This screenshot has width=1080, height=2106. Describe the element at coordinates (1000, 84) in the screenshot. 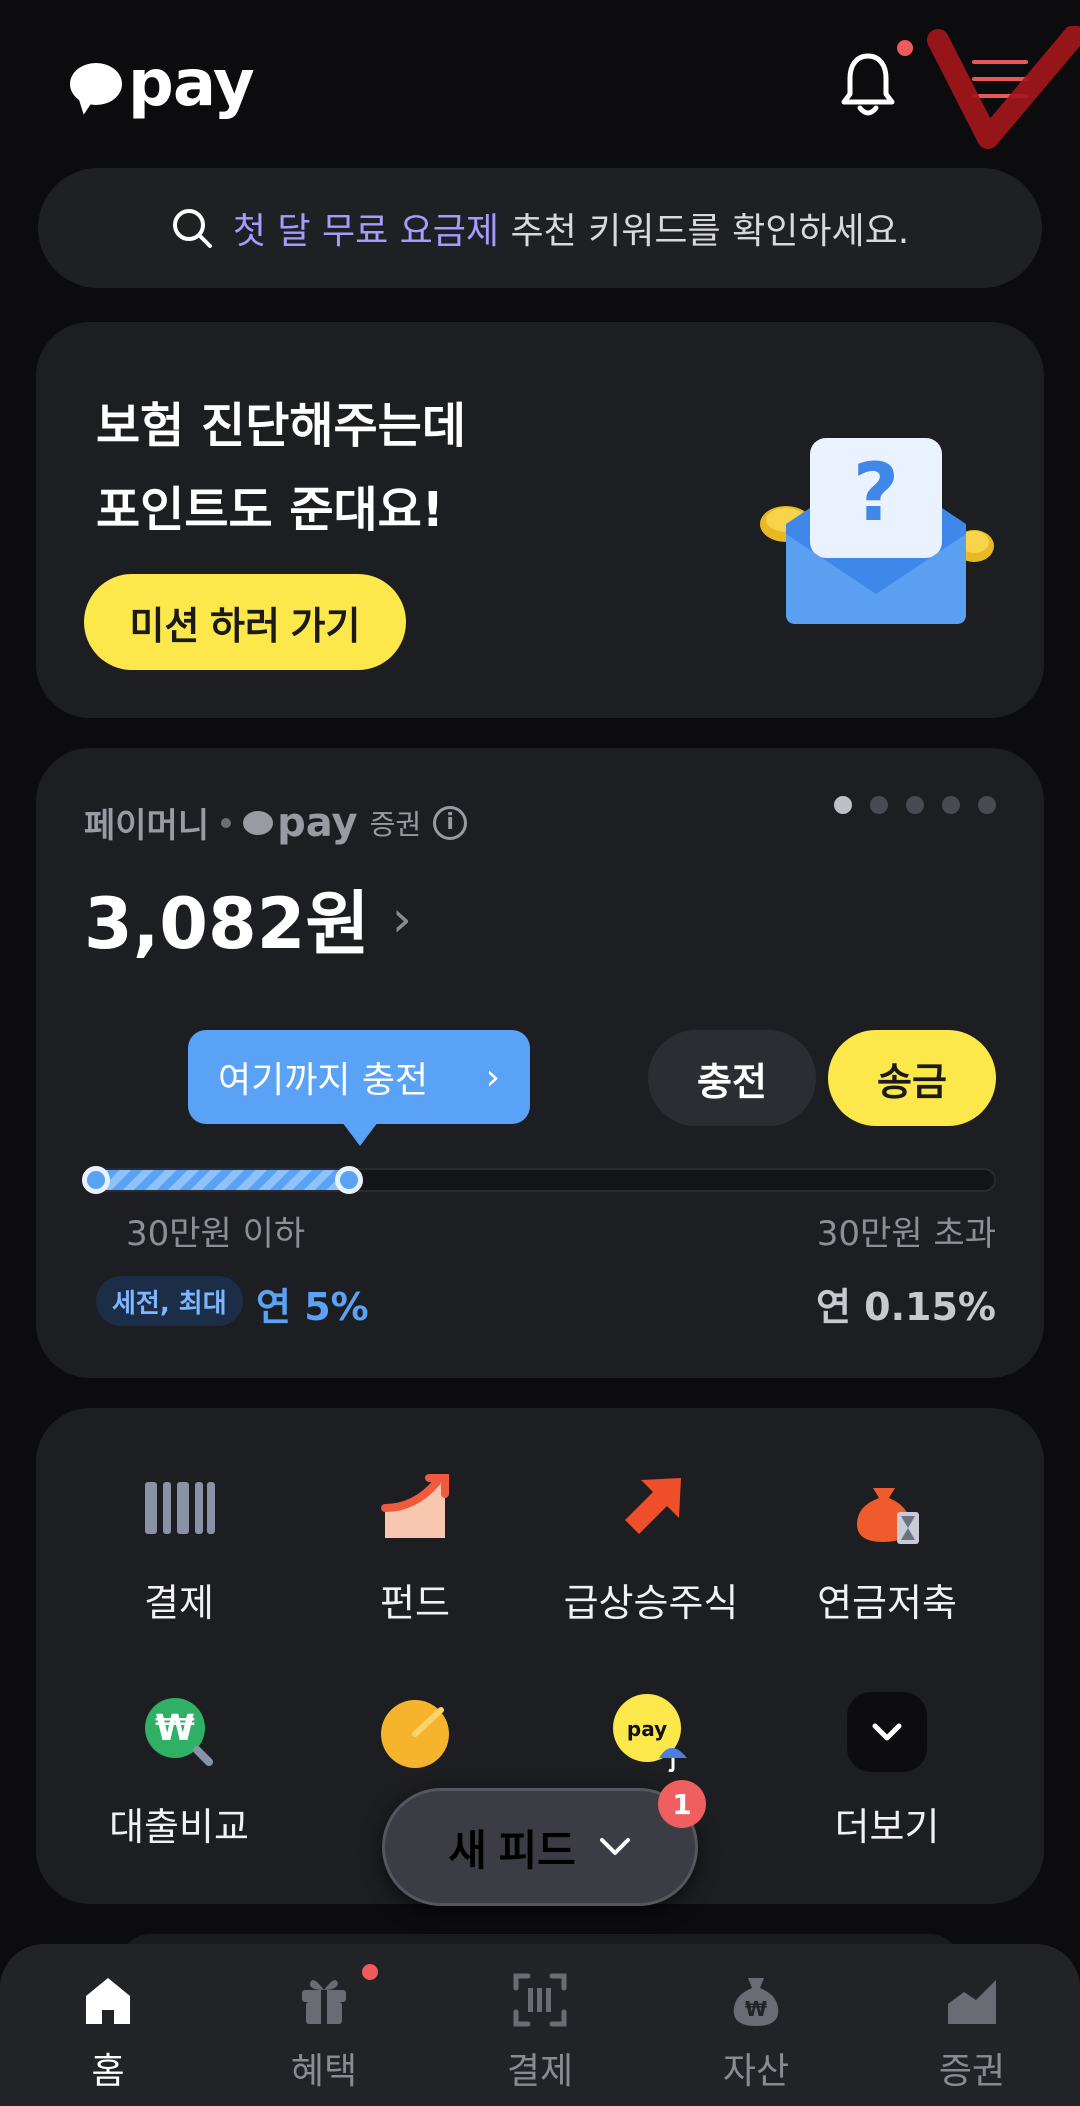

I see `menu-icon` at that location.